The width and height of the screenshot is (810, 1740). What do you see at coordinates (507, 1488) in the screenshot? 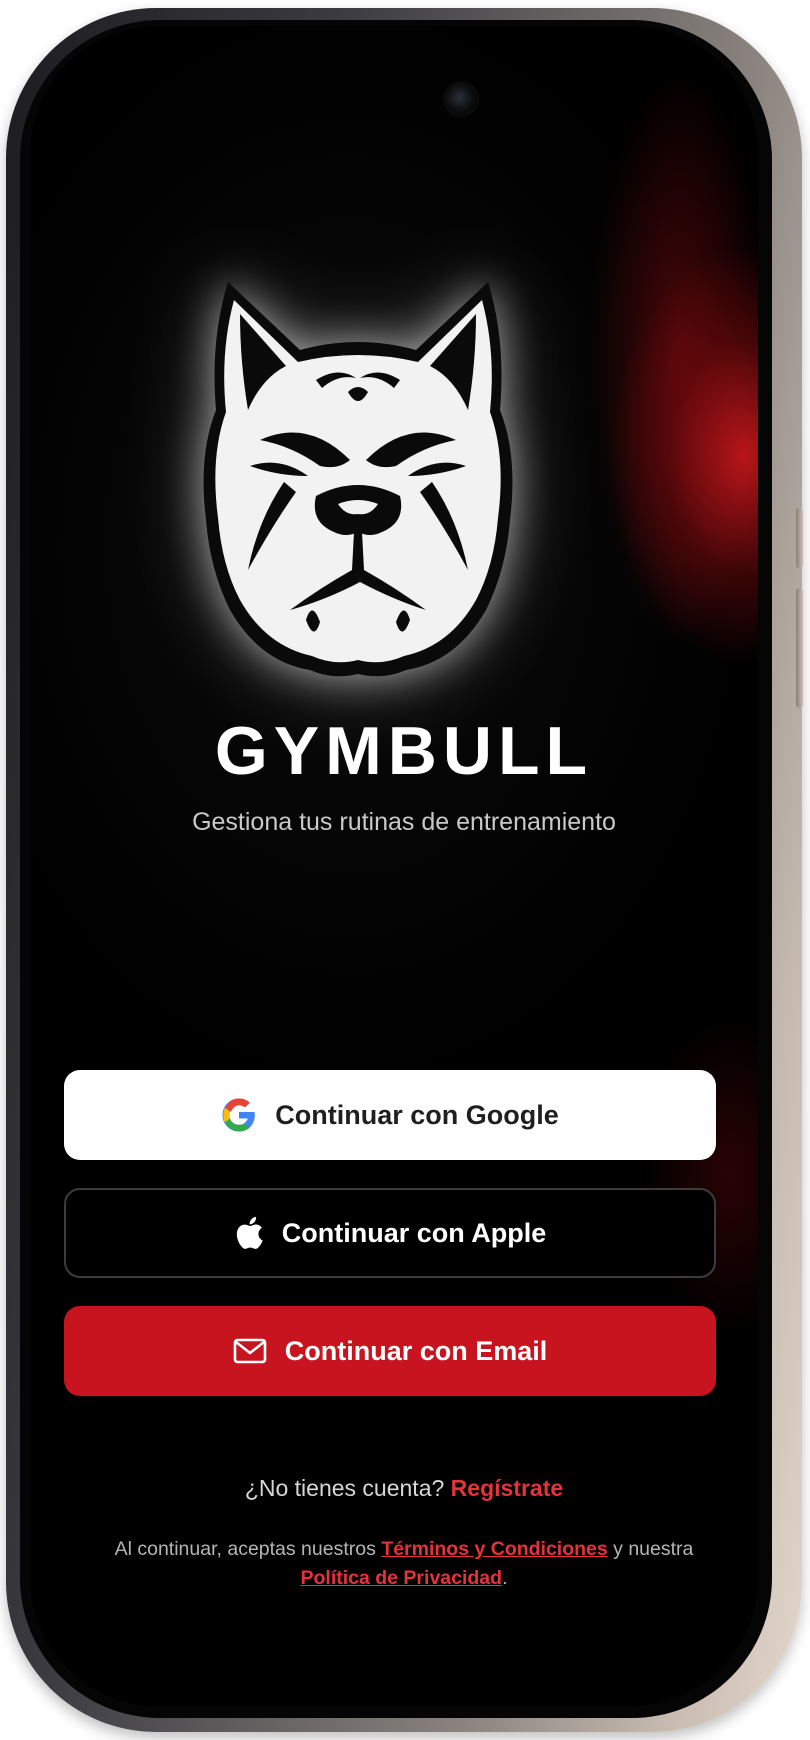
I see `register-link: Regístrate` at bounding box center [507, 1488].